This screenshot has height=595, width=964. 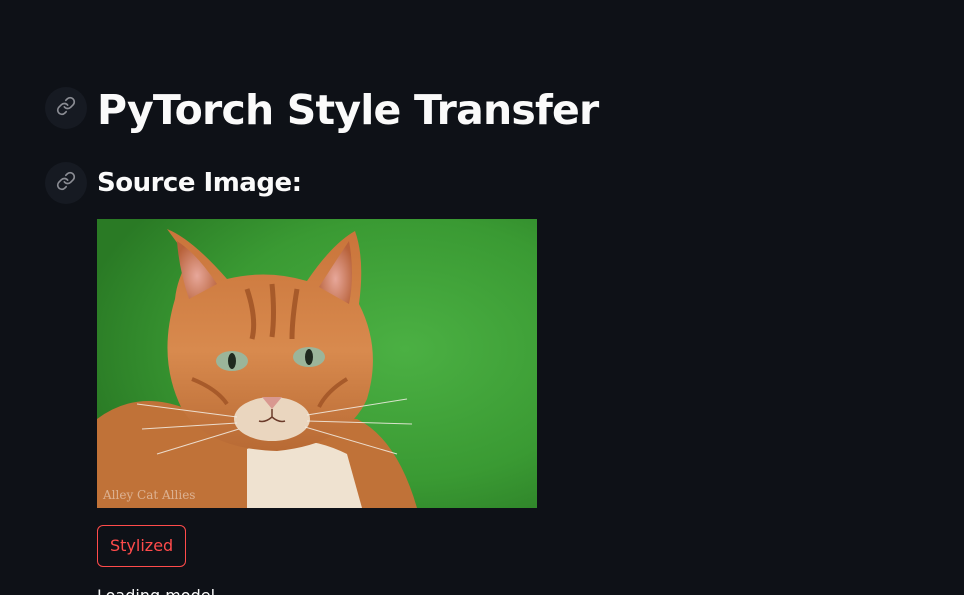 I want to click on image-watermark: Alley Cat Allies, so click(x=149, y=495).